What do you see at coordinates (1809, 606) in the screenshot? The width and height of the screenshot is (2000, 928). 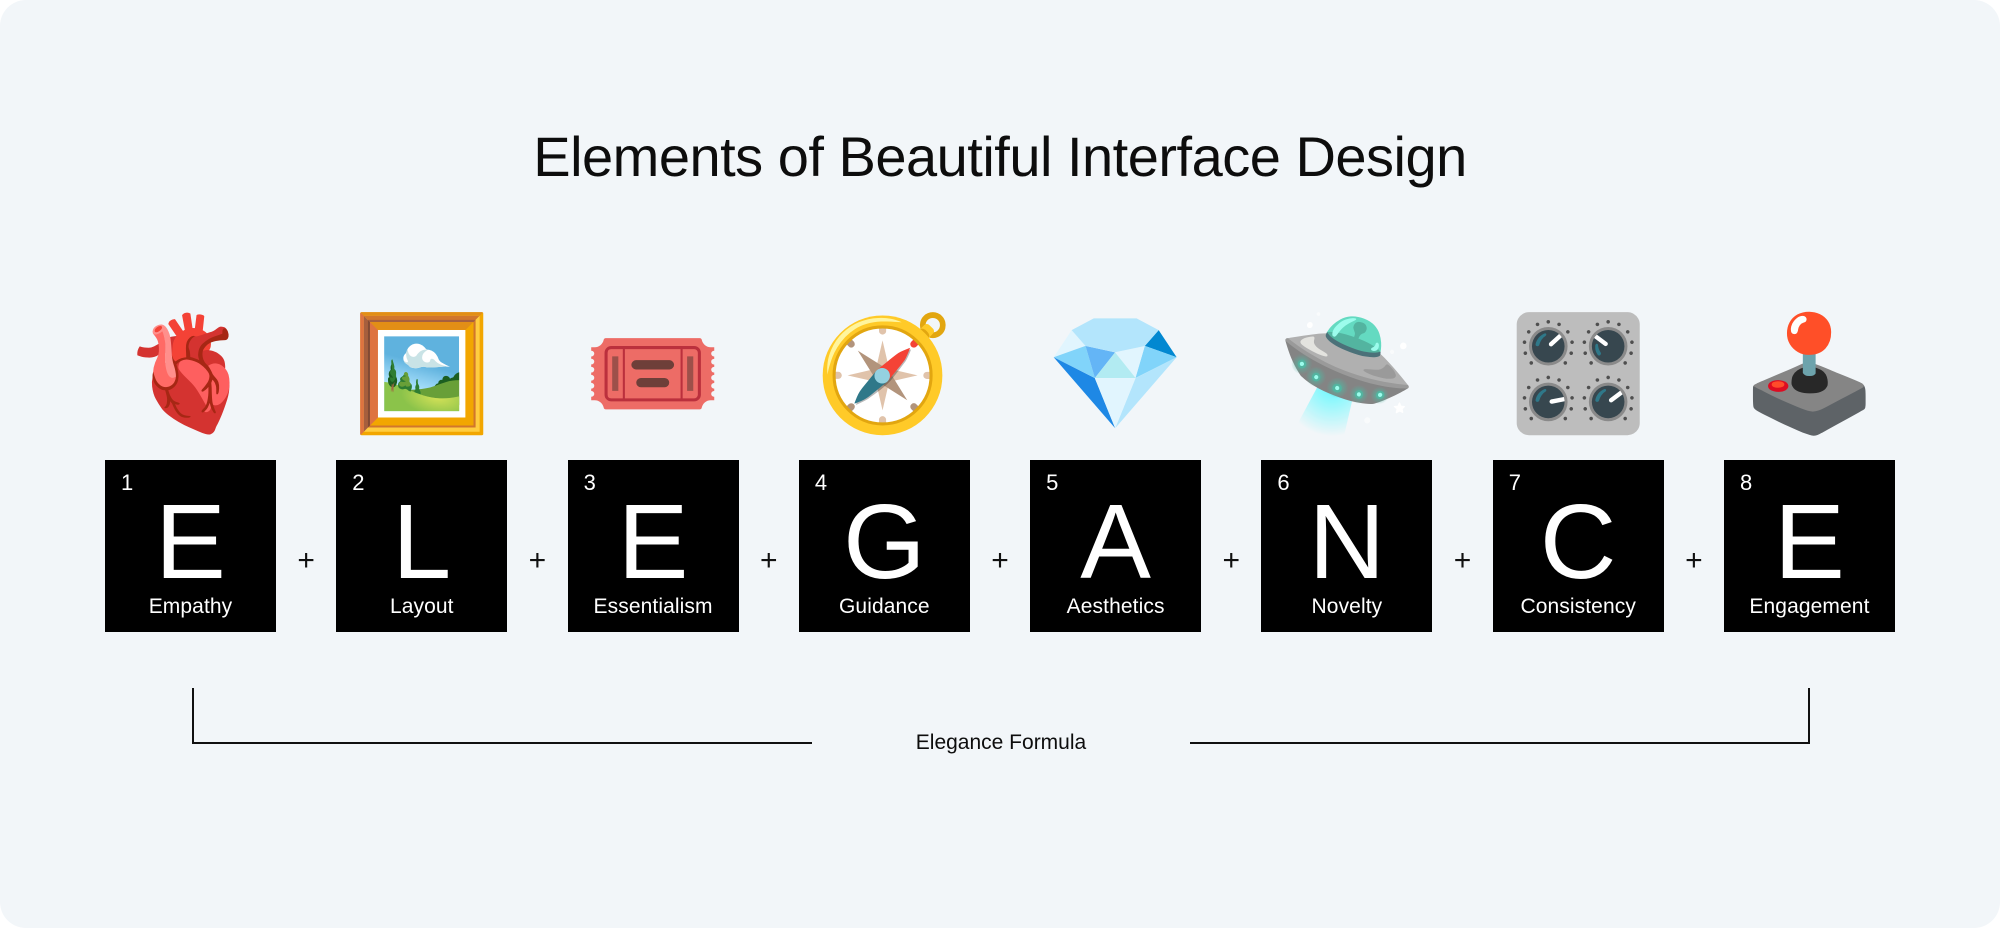 I see `element-label: Engagement` at bounding box center [1809, 606].